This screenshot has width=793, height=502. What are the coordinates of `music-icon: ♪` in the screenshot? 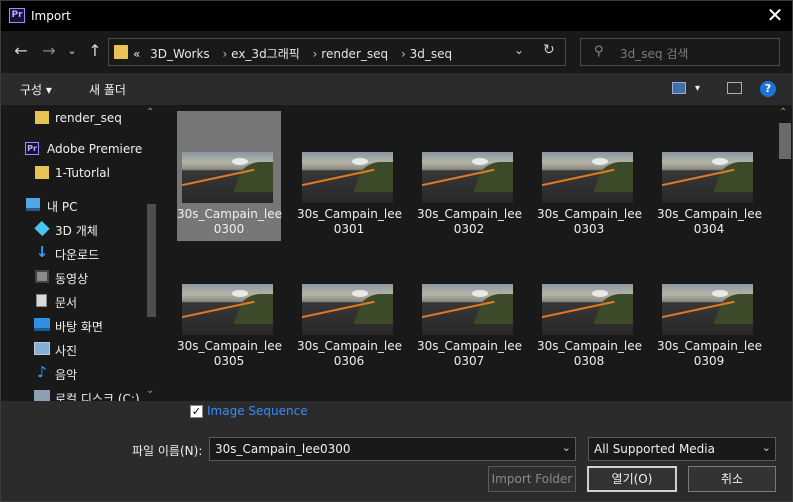 It's located at (42, 372).